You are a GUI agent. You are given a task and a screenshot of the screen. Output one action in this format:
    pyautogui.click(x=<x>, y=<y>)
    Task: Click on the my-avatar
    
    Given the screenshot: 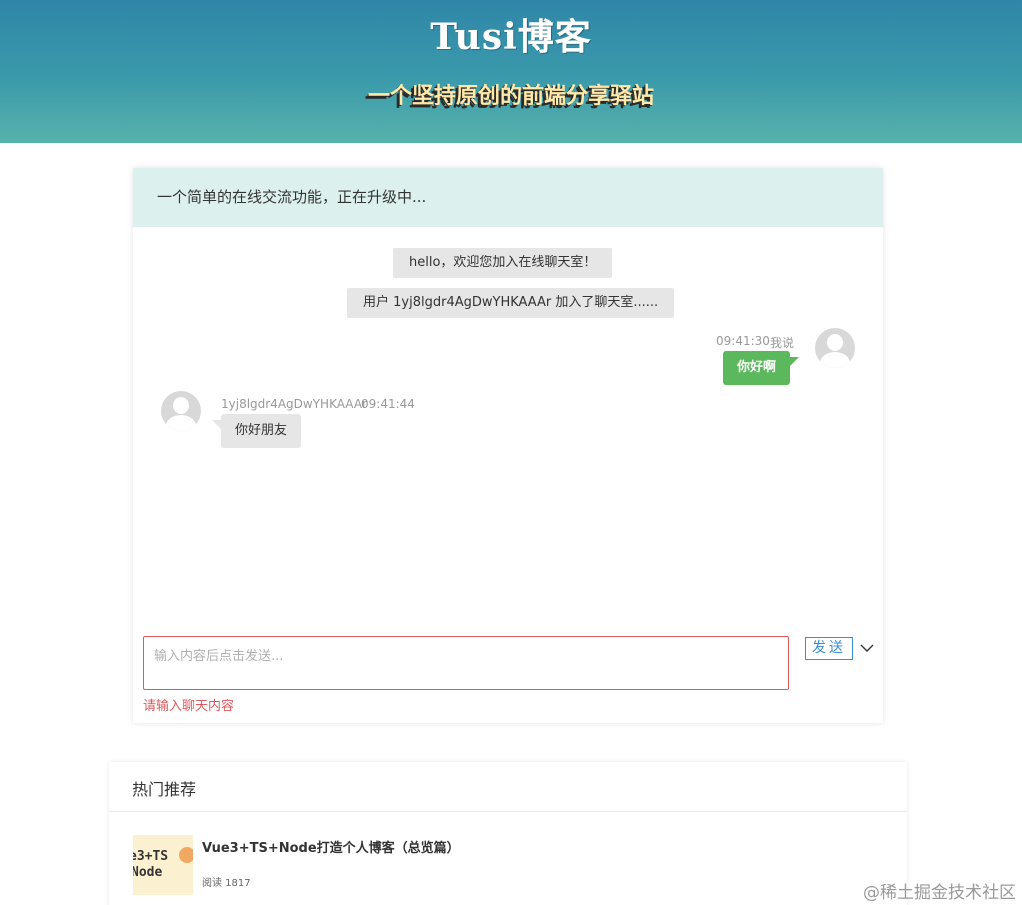 What is the action you would take?
    pyautogui.click(x=835, y=348)
    